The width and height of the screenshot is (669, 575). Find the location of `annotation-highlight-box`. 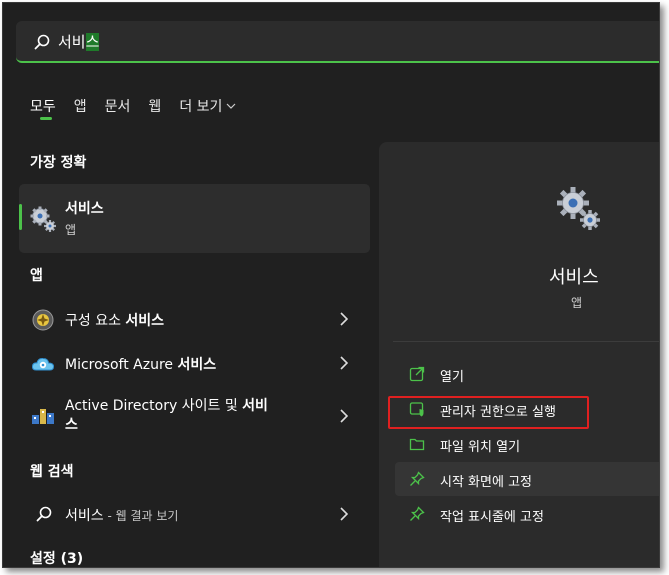

annotation-highlight-box is located at coordinates (488, 412).